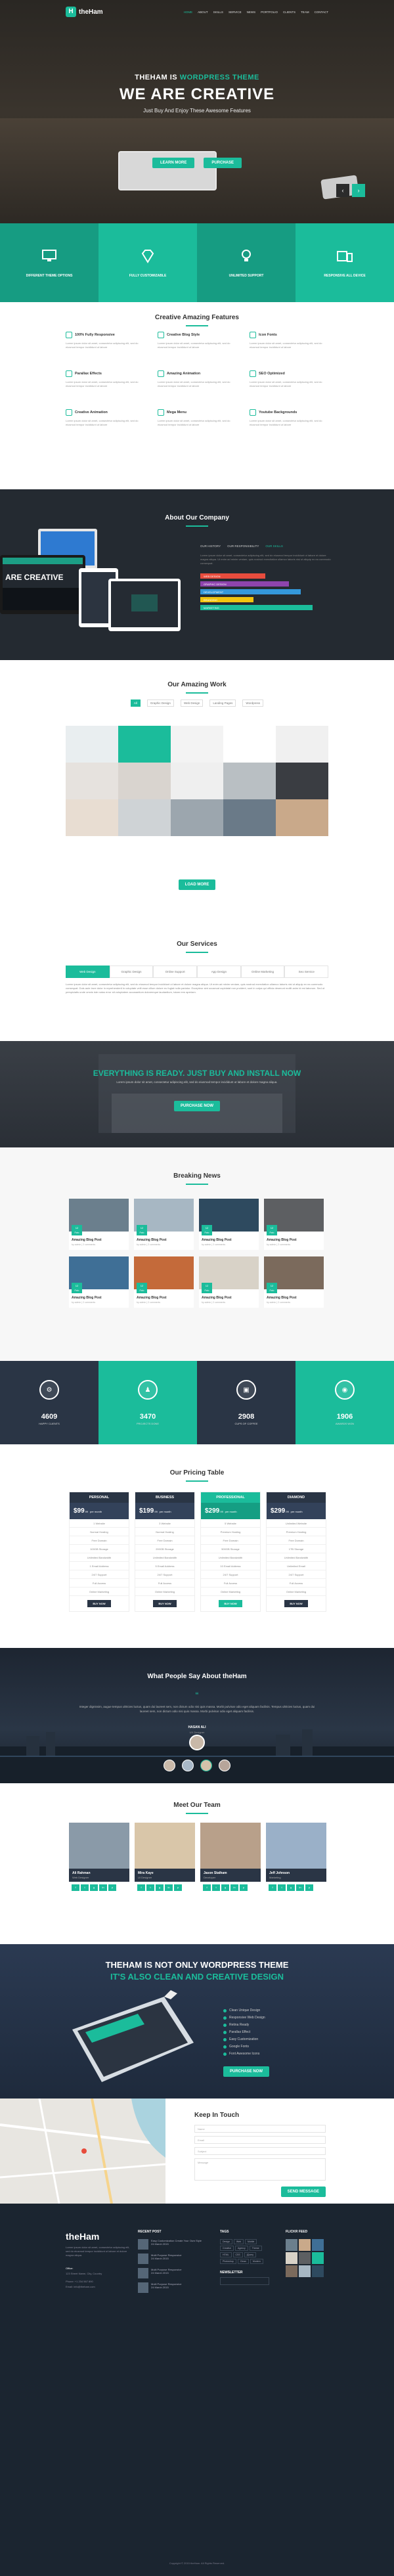  What do you see at coordinates (251, 2241) in the screenshot?
I see `footer-tag: Mobile` at bounding box center [251, 2241].